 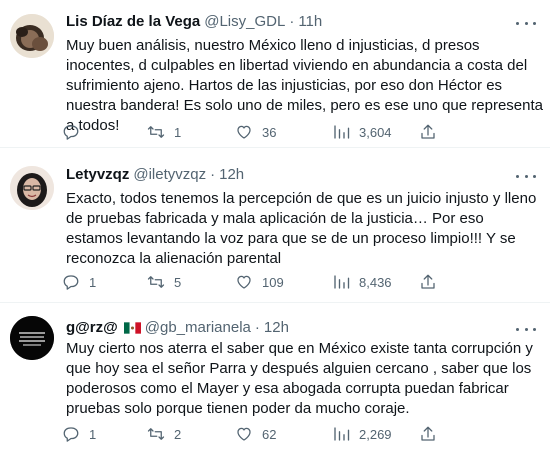 I want to click on retweet-count: 5, so click(x=178, y=282).